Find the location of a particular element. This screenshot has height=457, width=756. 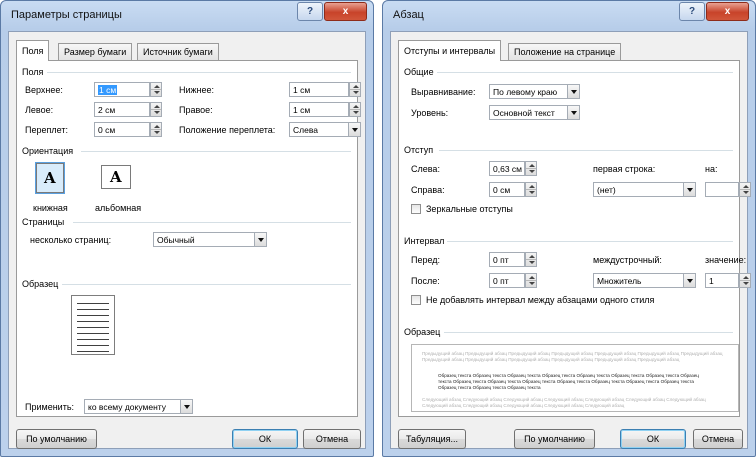

gutter-position-value: Слева is located at coordinates (305, 130).